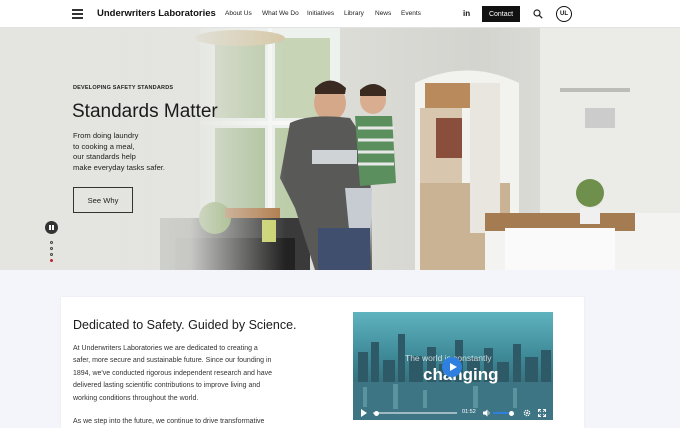 The width and height of the screenshot is (680, 428). Describe the element at coordinates (466, 13) in the screenshot. I see `linkedin-icon: in` at that location.